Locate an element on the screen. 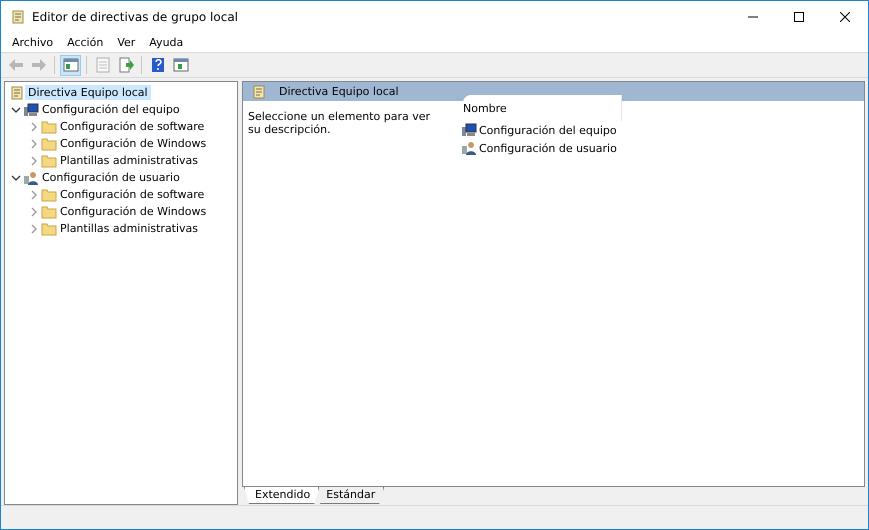 This screenshot has width=869, height=530. back-arrow-icon is located at coordinates (16, 65).